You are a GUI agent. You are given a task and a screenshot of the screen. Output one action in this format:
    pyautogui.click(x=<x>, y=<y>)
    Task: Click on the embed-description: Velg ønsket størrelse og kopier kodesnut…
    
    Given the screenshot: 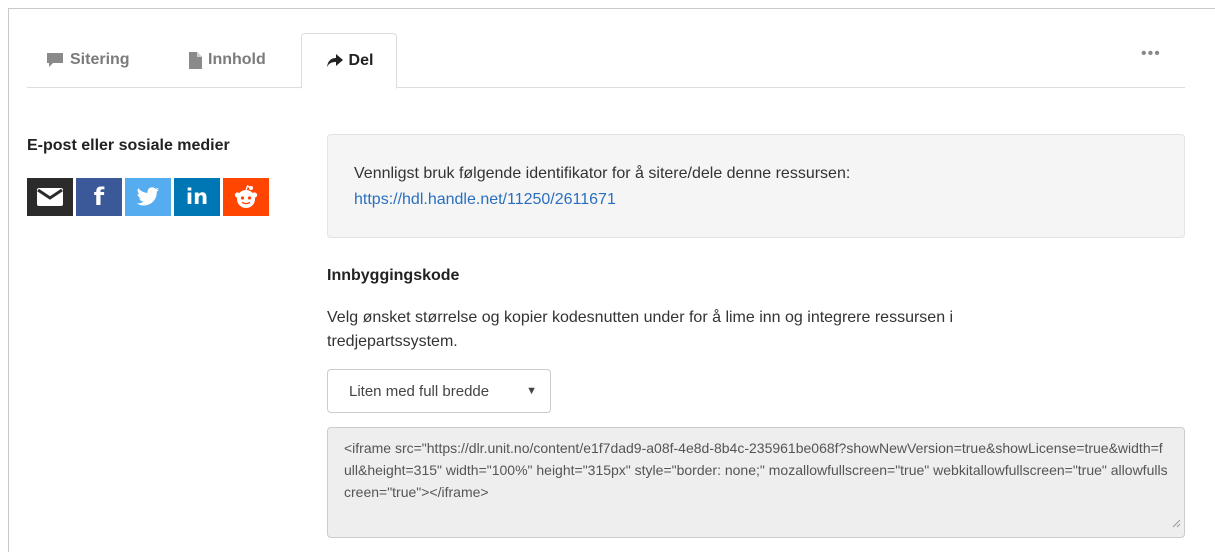 What is the action you would take?
    pyautogui.click(x=640, y=329)
    